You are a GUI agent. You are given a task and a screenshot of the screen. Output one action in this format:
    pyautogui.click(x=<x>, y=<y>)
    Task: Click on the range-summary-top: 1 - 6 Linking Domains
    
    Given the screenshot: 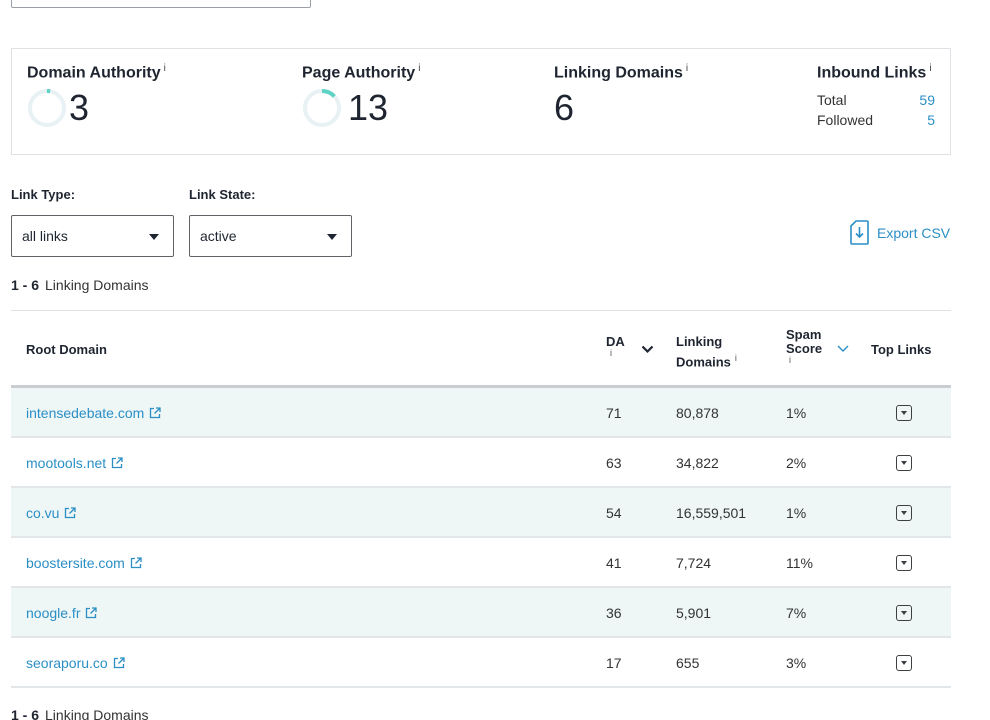 What is the action you would take?
    pyautogui.click(x=80, y=285)
    